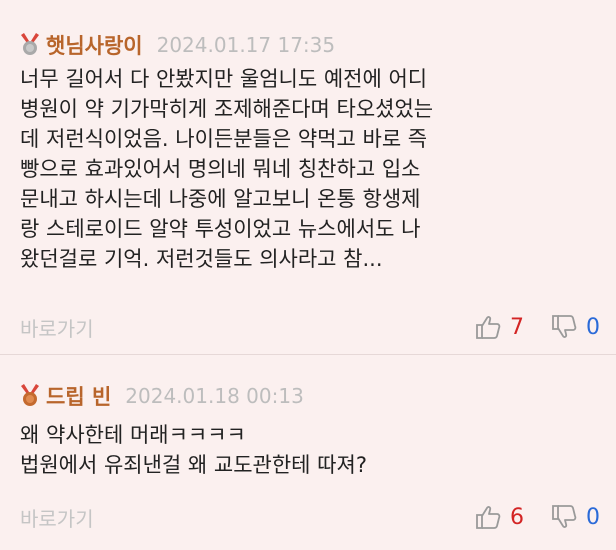 The height and width of the screenshot is (550, 616). Describe the element at coordinates (133, 435) in the screenshot. I see `comment-line: 왜 약사한테 머래ㅋㅋㅋㅋ` at that location.